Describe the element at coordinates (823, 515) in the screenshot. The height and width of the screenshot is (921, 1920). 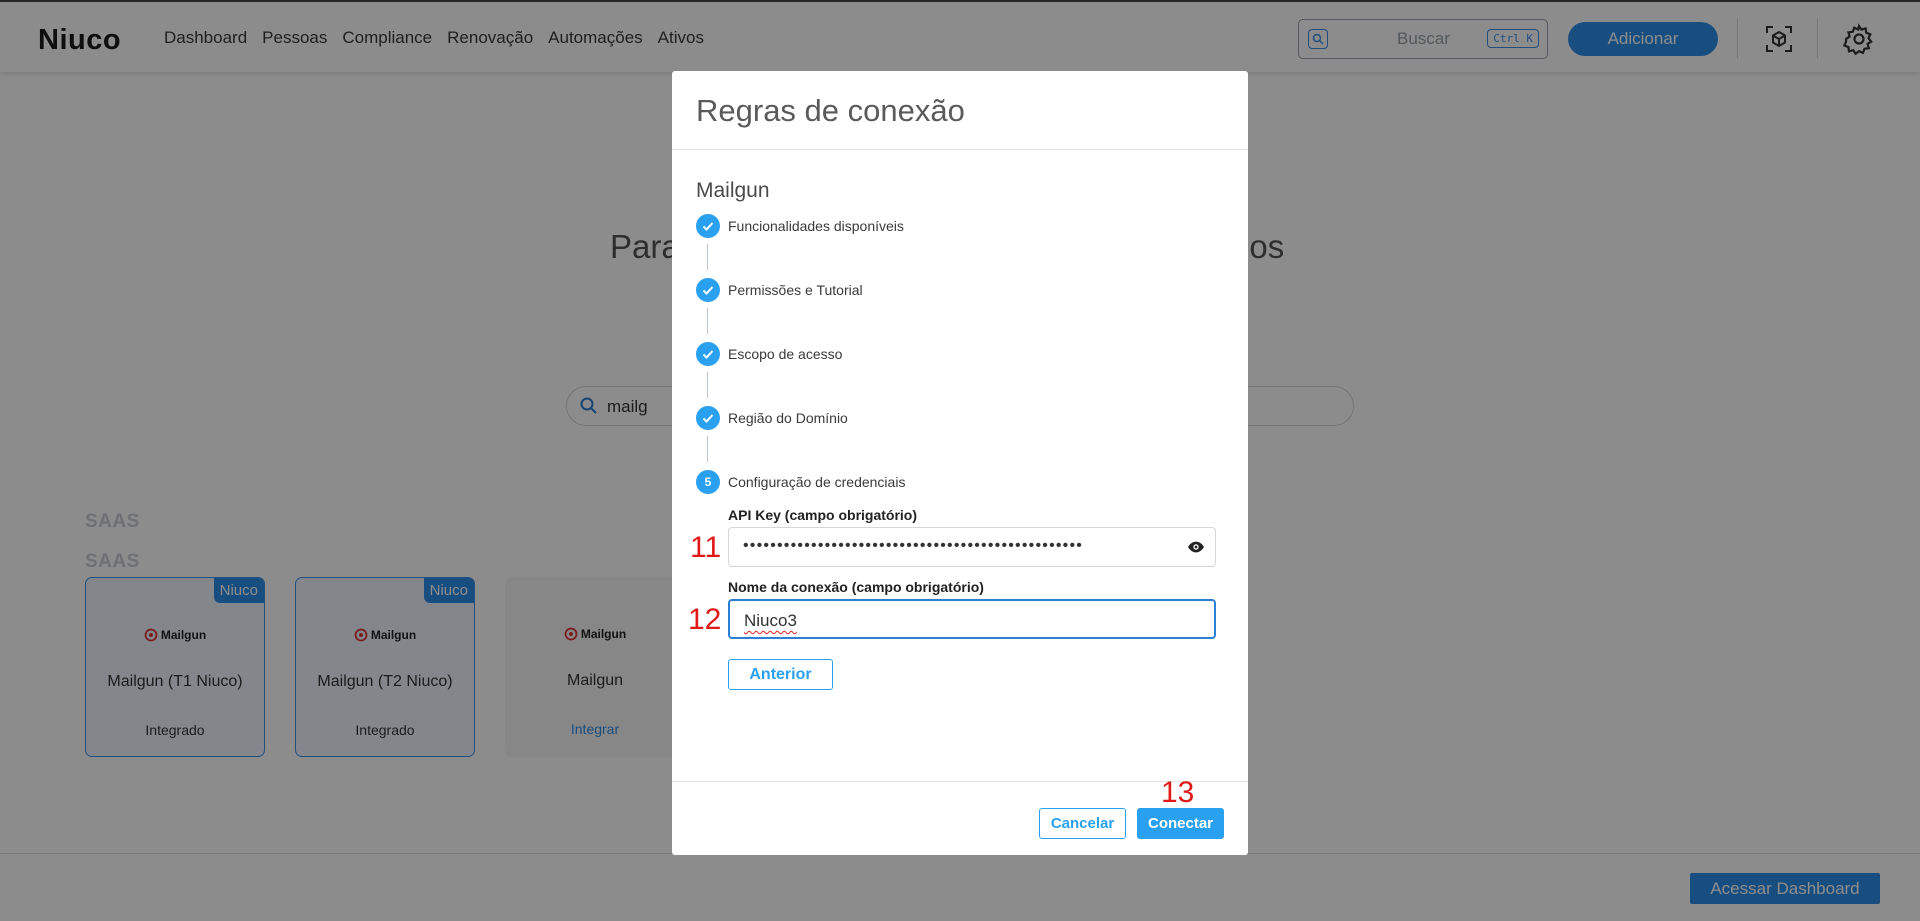
I see `api-key-label: API Key (campo obrigatório)` at that location.